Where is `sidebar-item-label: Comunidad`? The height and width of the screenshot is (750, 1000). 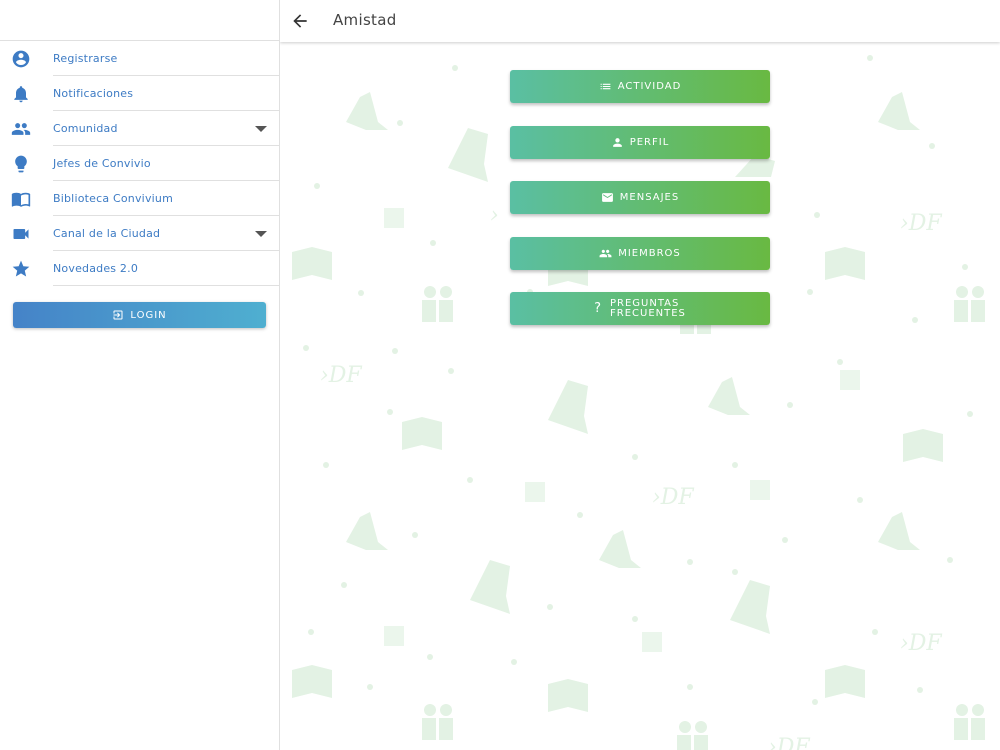
sidebar-item-label: Comunidad is located at coordinates (85, 128).